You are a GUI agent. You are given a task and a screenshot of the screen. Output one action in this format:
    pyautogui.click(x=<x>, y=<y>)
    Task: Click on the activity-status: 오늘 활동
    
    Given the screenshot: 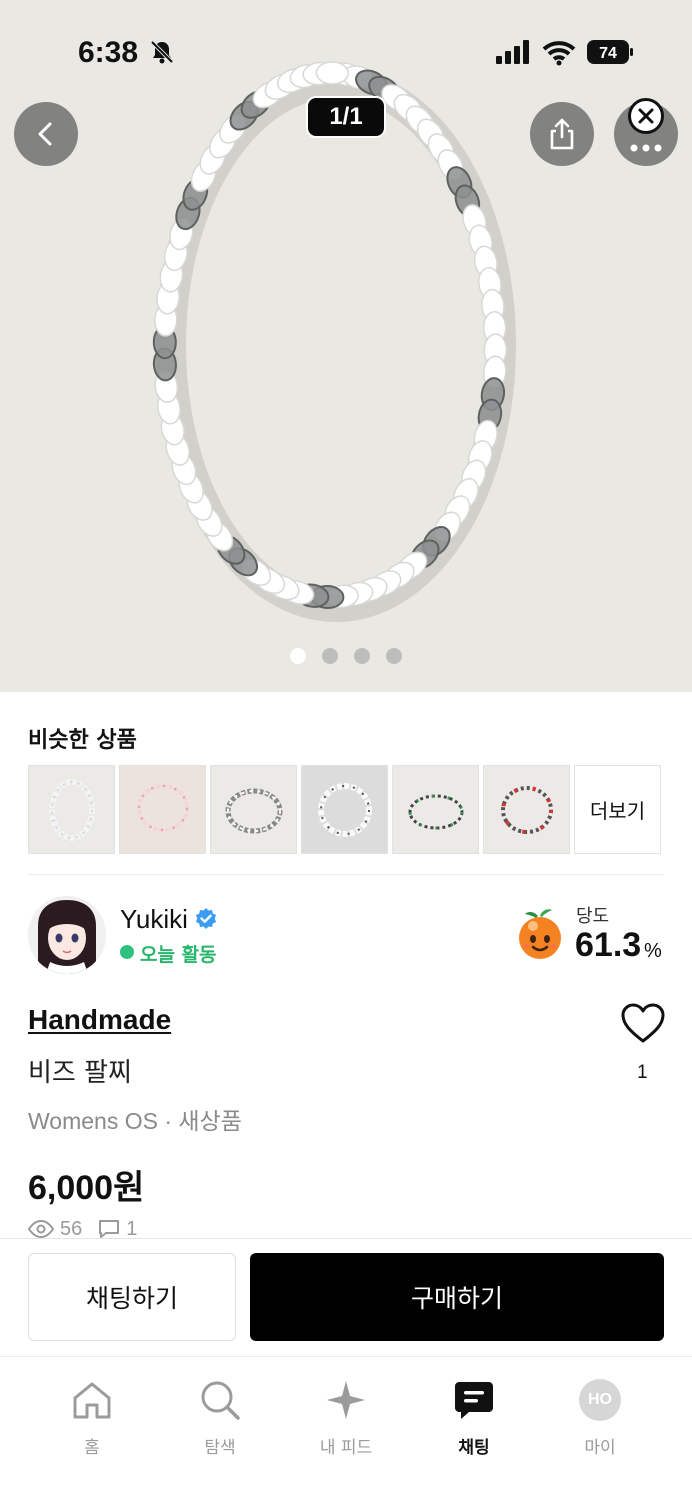 What is the action you would take?
    pyautogui.click(x=178, y=955)
    